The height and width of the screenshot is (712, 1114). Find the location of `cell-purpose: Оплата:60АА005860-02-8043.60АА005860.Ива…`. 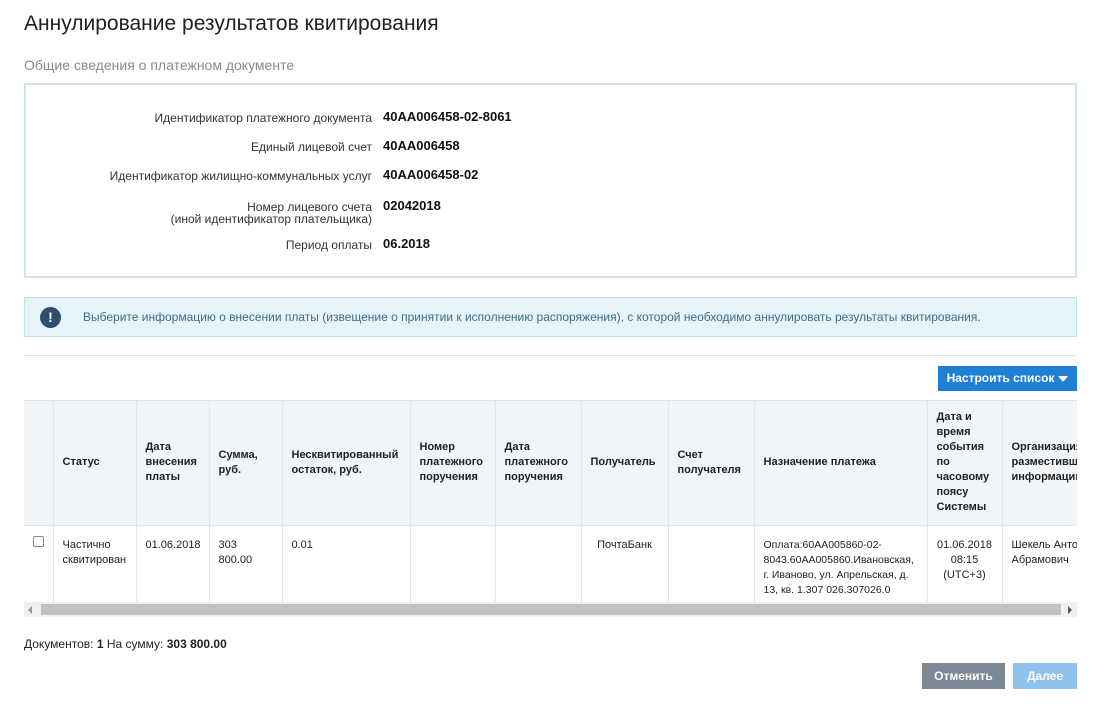

cell-purpose: Оплата:60АА005860-02-8043.60АА005860.Ива… is located at coordinates (841, 563).